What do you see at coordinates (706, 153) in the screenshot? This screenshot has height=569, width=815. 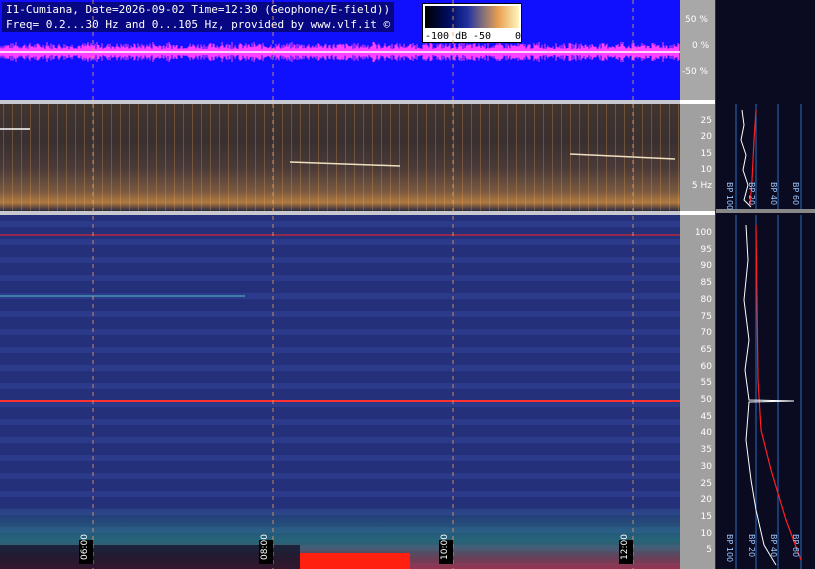 I see `upper-tick-15: 15` at bounding box center [706, 153].